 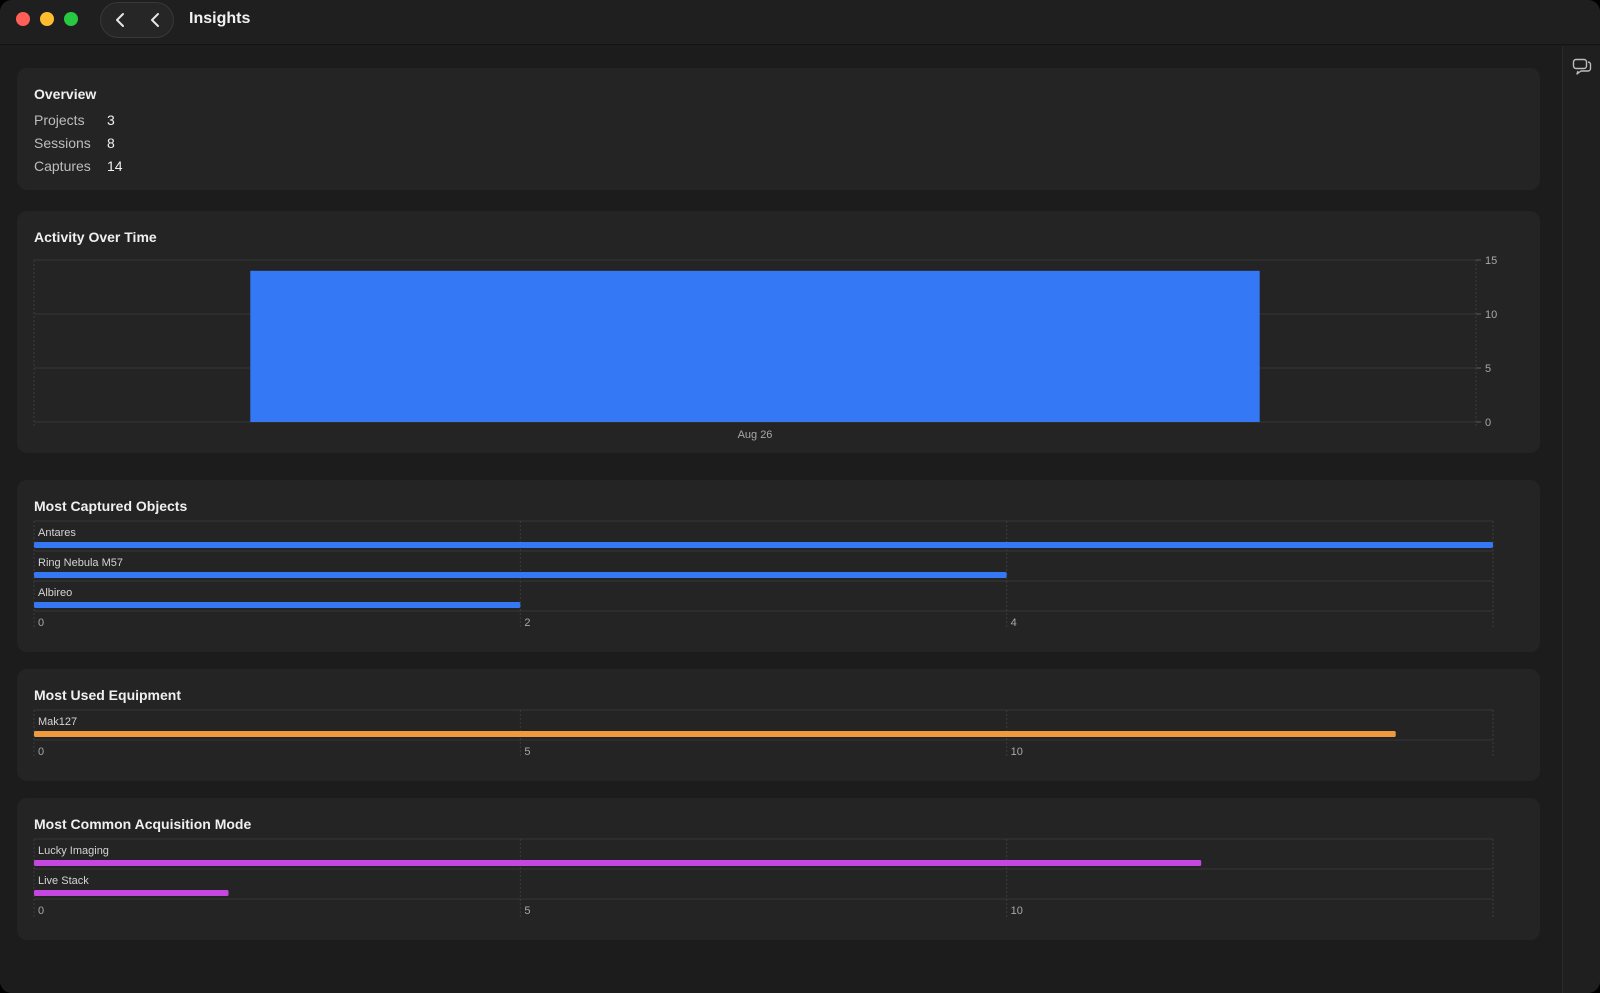 I want to click on equipment-title: Most Used Equipment, so click(x=108, y=695).